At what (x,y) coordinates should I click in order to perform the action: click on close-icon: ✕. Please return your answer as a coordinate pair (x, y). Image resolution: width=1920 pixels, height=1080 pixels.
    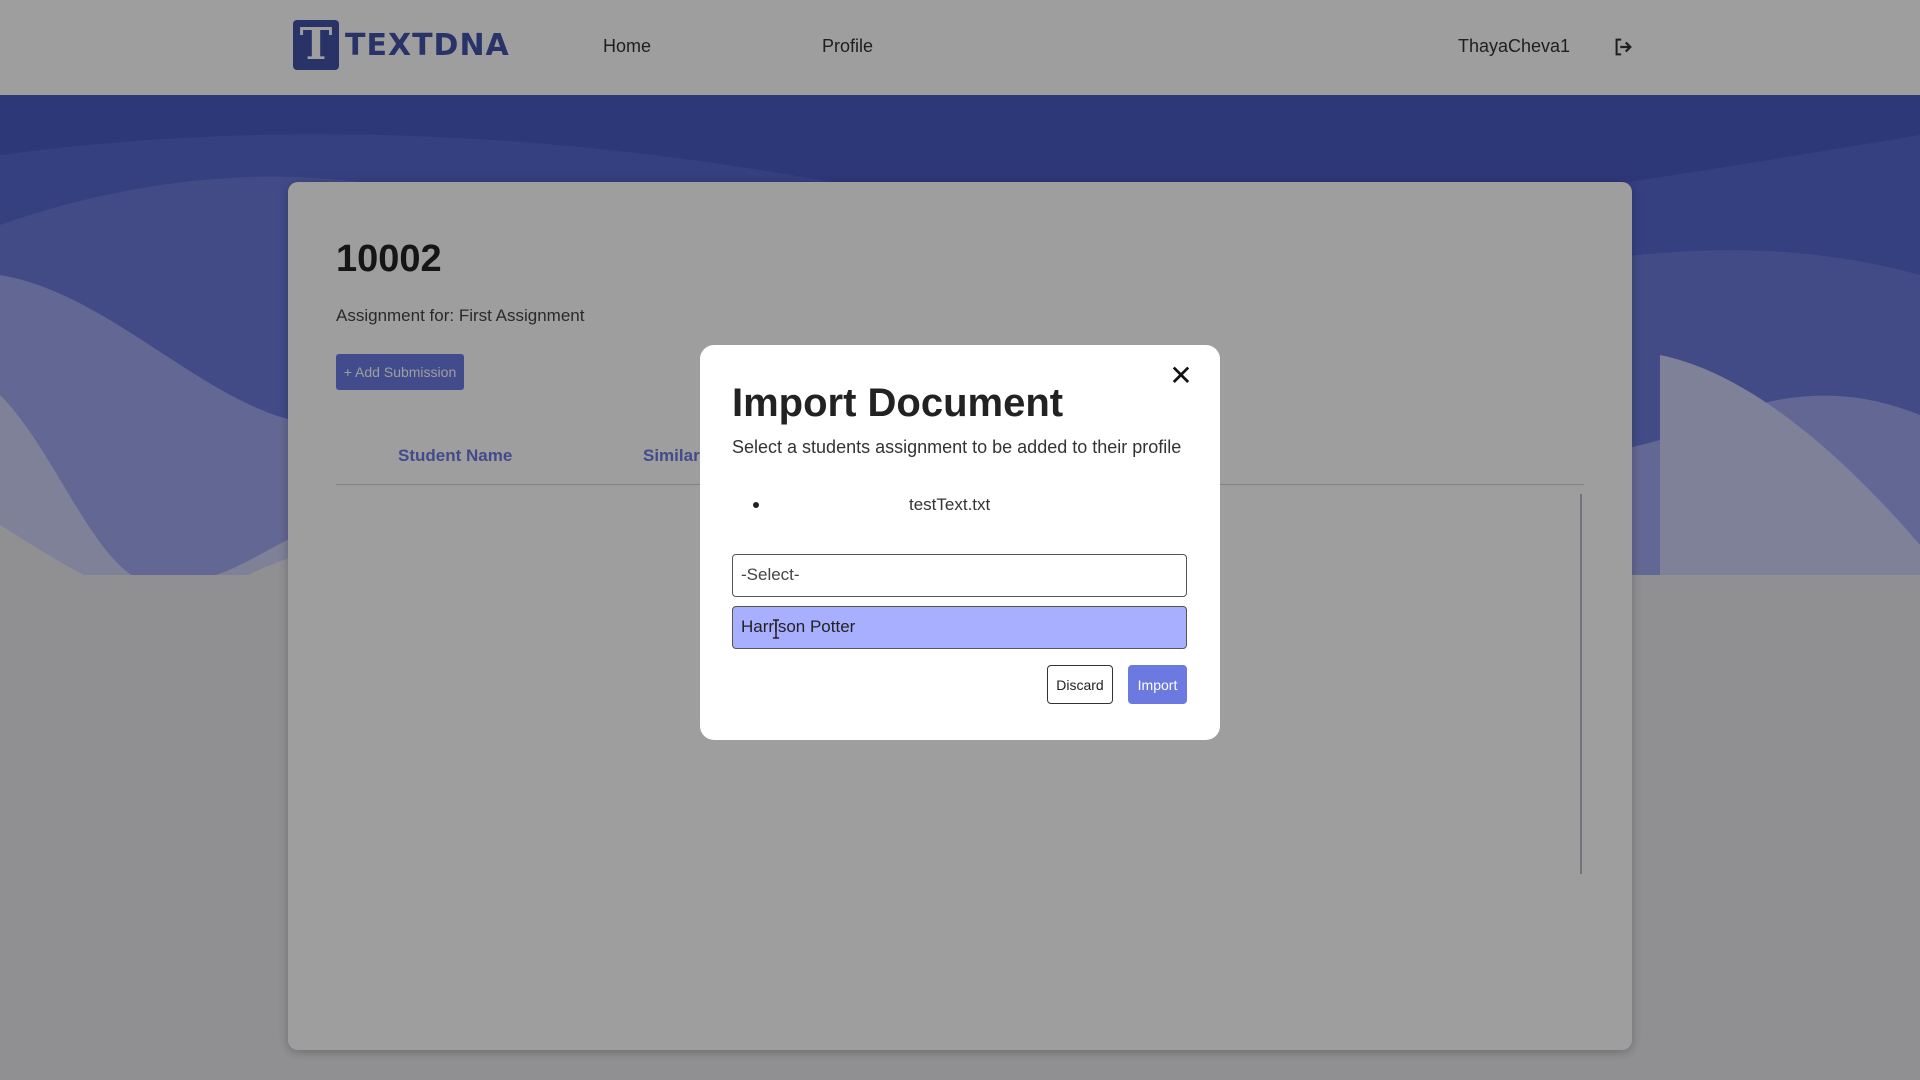
    Looking at the image, I should click on (1181, 376).